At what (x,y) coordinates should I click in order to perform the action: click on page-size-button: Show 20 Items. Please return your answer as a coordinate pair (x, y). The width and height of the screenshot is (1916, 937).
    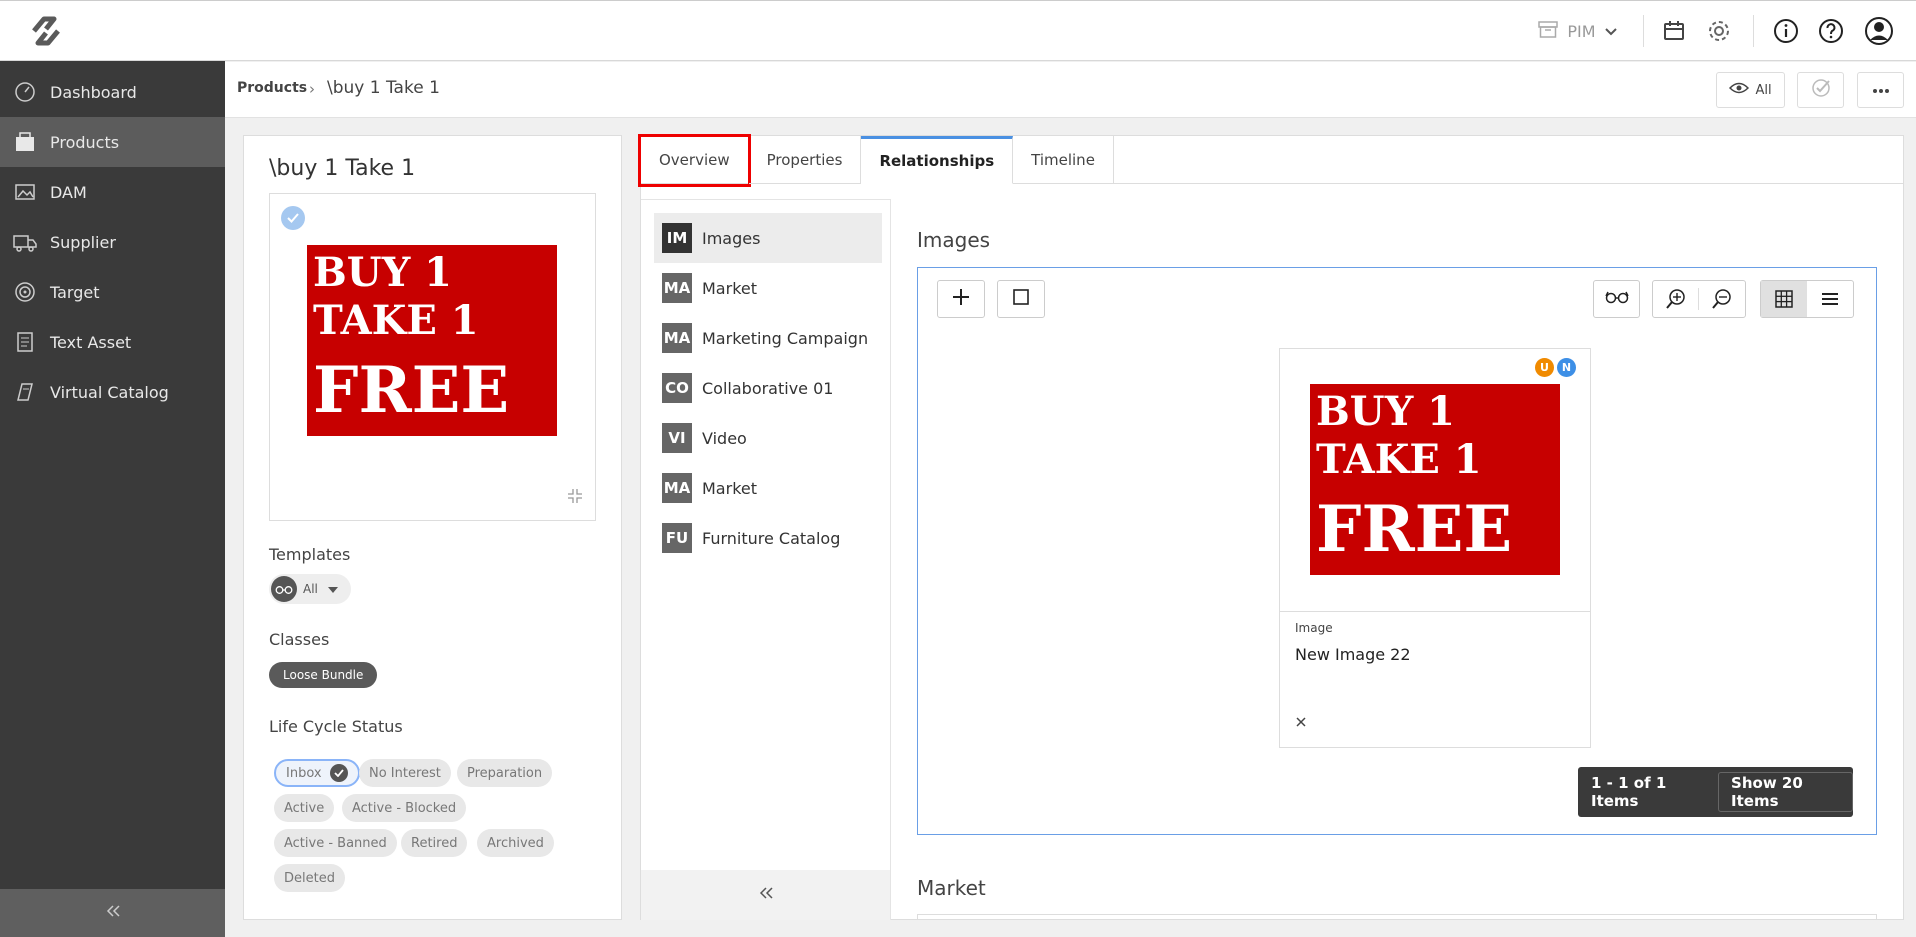
    Looking at the image, I should click on (1785, 792).